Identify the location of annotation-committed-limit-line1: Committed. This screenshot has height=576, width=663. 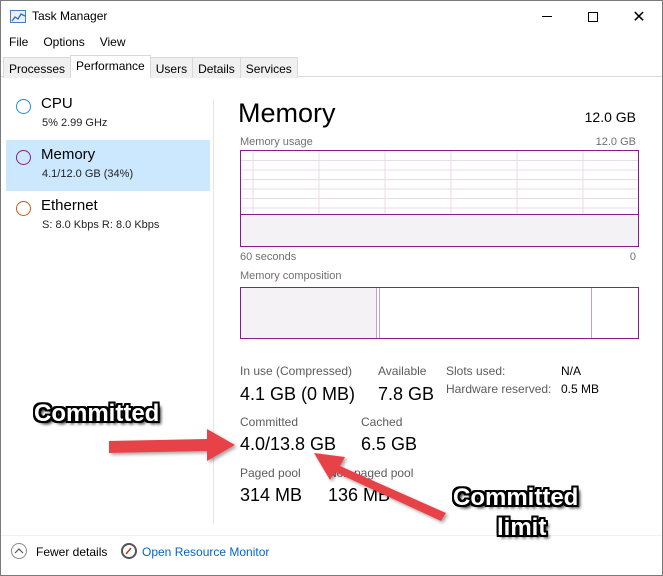
(516, 497).